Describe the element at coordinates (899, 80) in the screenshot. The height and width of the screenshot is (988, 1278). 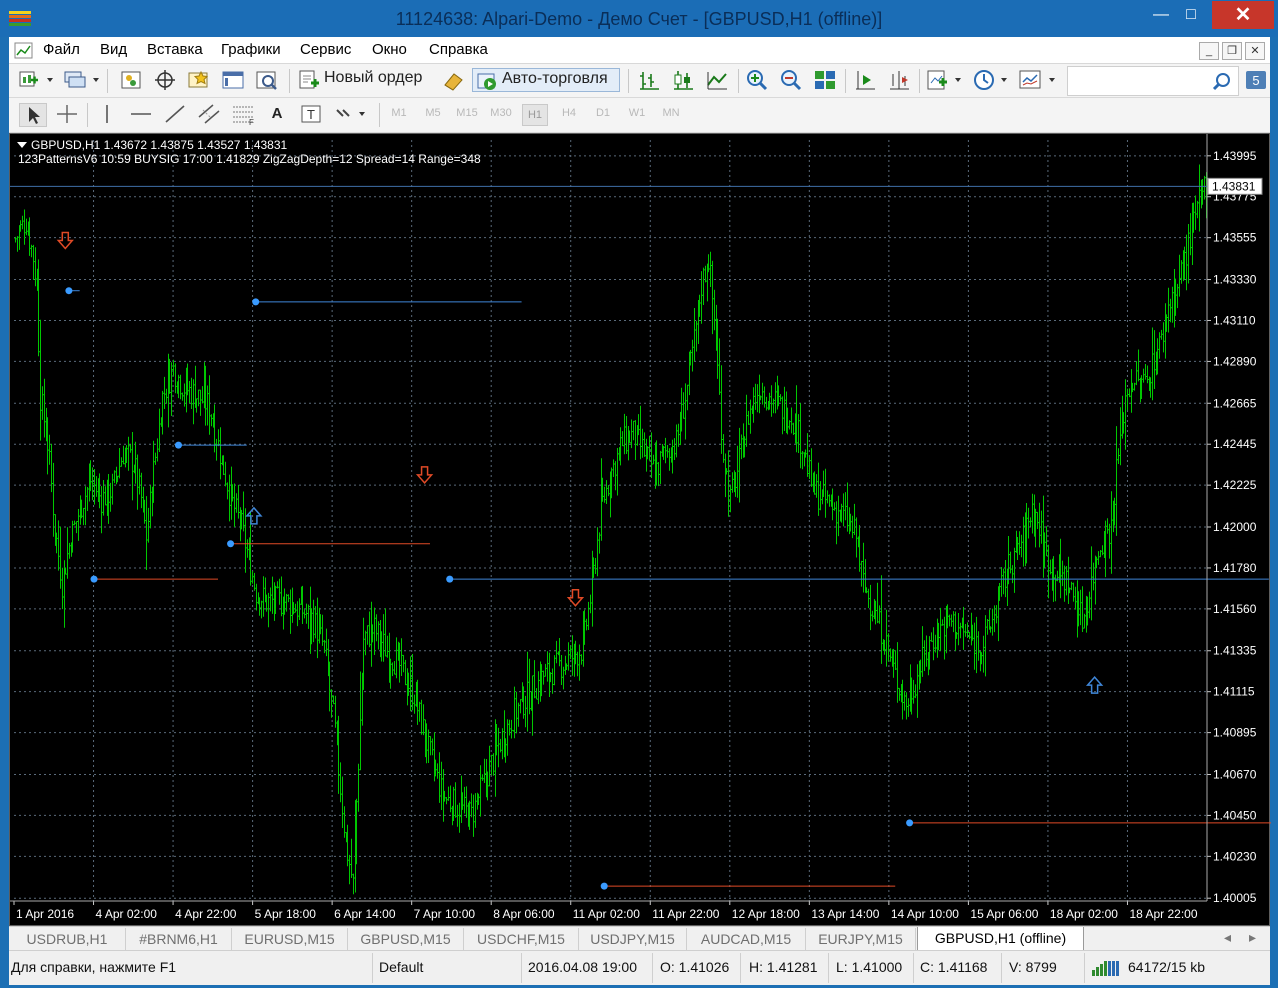
I see `autoscroll-icon` at that location.